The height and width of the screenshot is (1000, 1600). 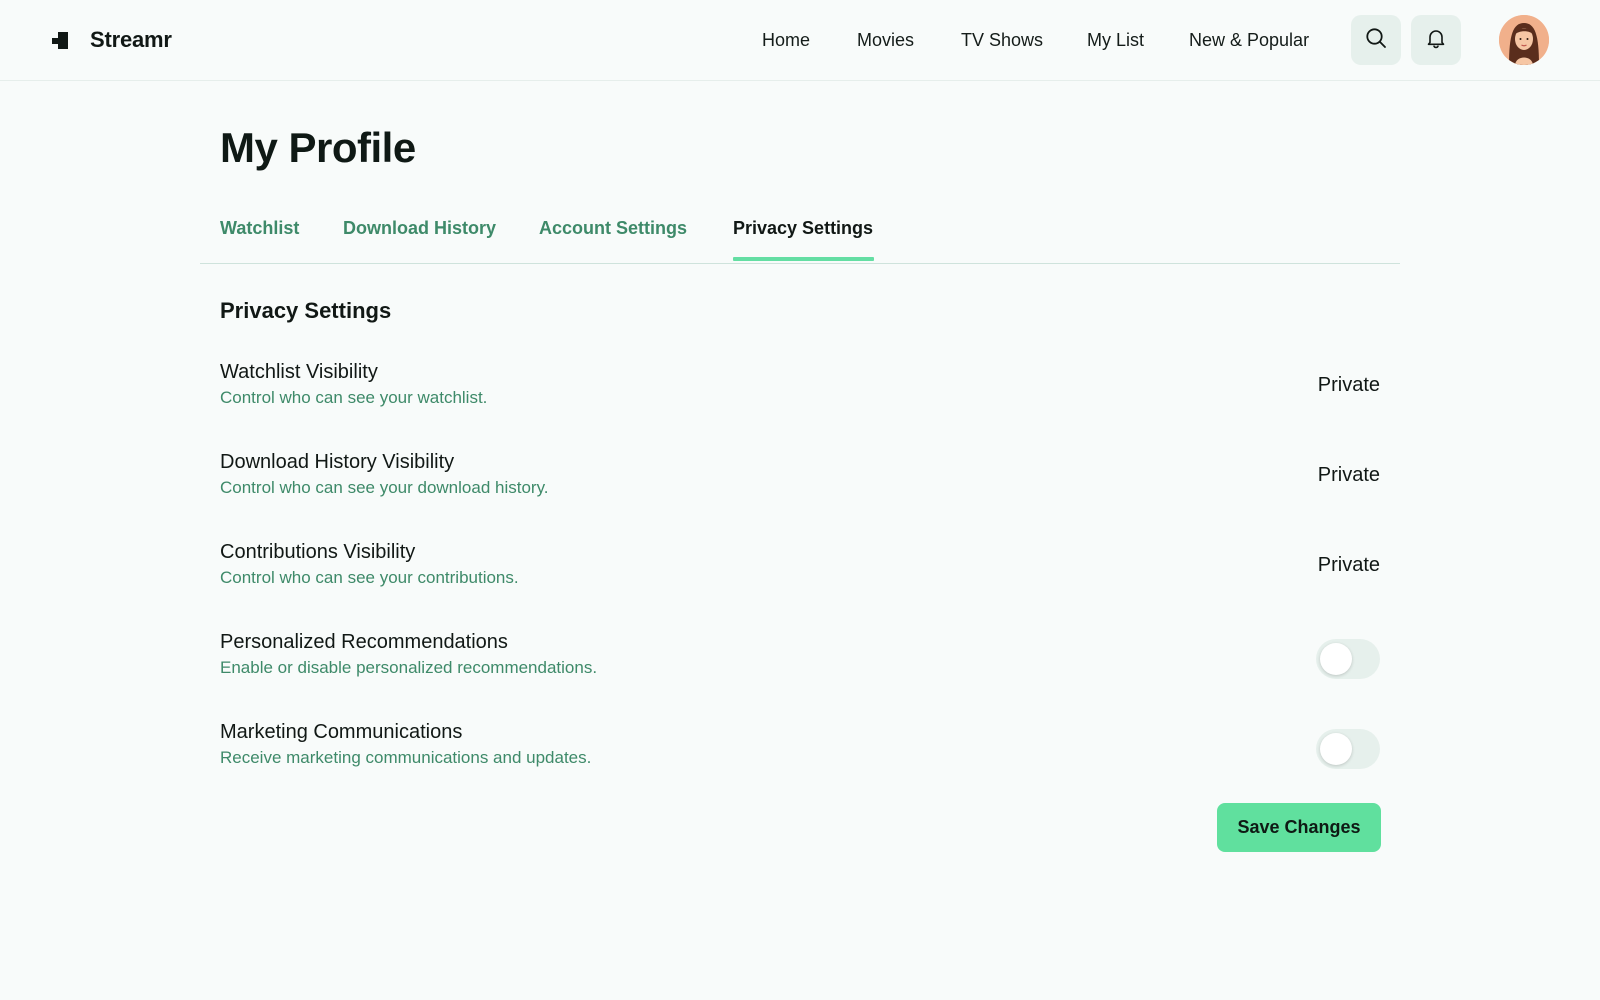 I want to click on section-title: Privacy Settings, so click(x=306, y=310).